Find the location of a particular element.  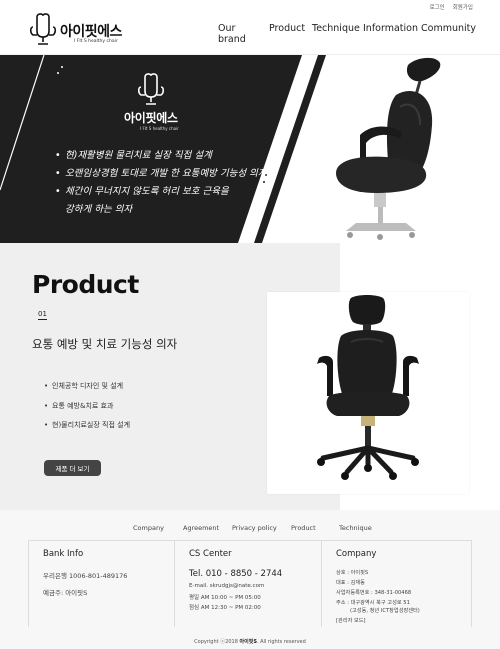

product-feature: • 인체공학 디자인 및 설계 is located at coordinates (84, 386).